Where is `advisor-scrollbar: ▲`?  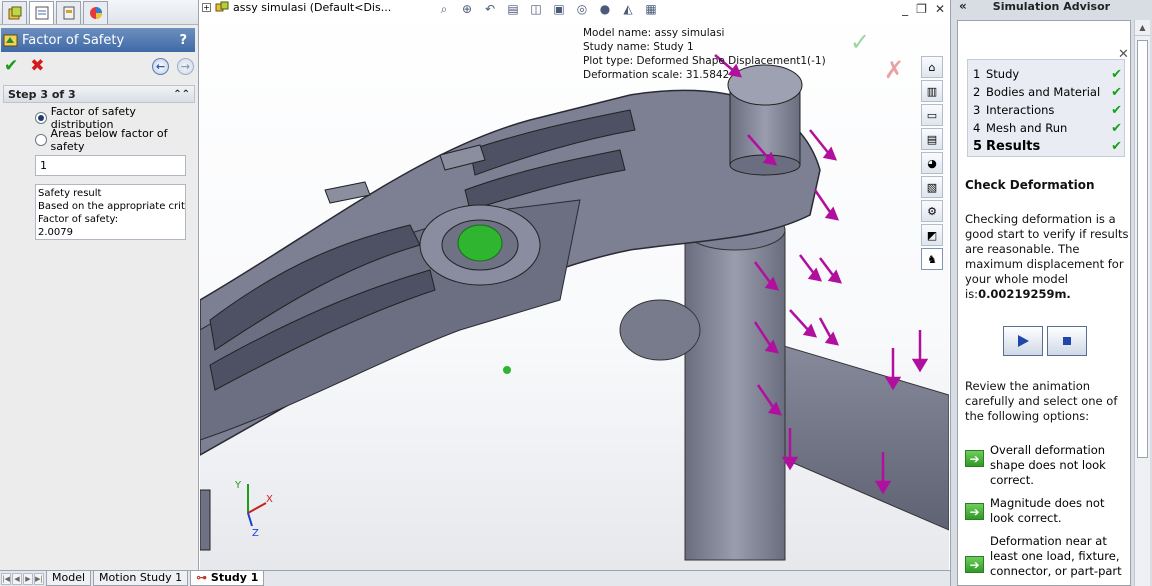
advisor-scrollbar: ▲ is located at coordinates (1142, 303).